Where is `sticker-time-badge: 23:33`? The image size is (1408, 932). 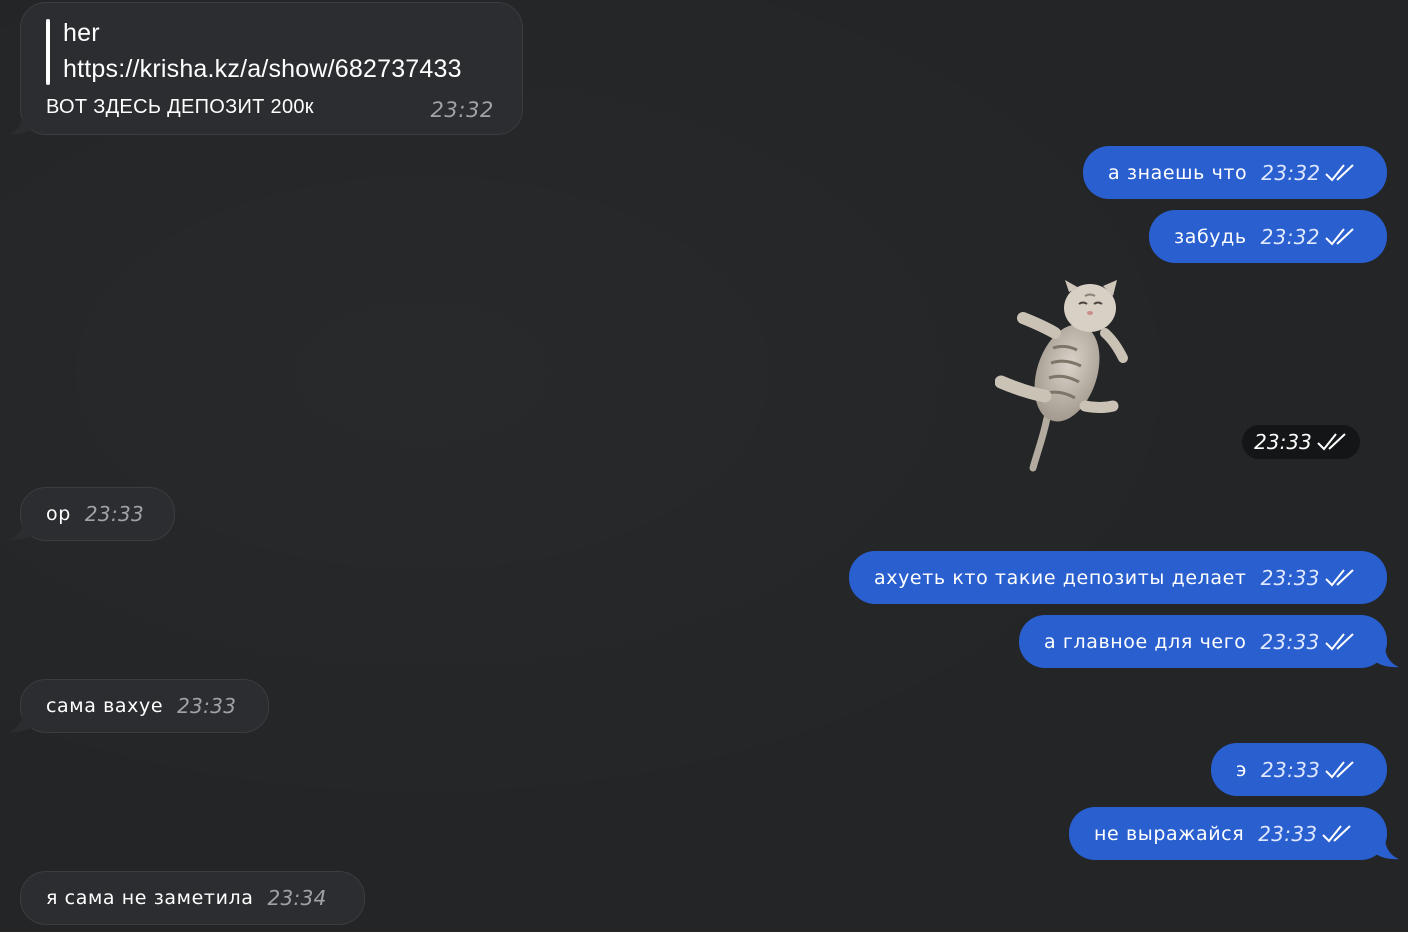
sticker-time-badge: 23:33 is located at coordinates (1301, 442).